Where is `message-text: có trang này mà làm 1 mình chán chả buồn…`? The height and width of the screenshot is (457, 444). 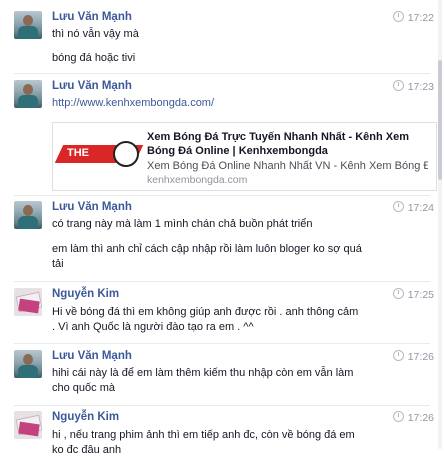 message-text: có trang này mà làm 1 mình chán chả buồn… is located at coordinates (182, 224).